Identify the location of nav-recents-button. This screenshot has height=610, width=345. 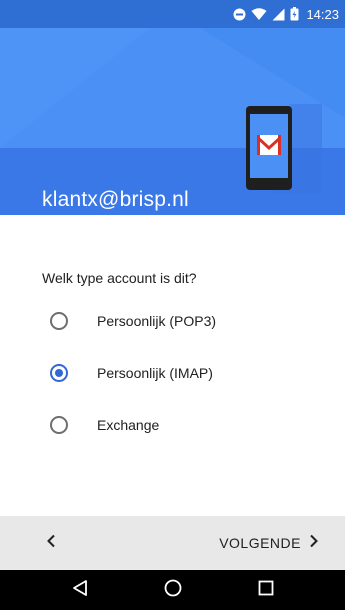
(266, 590).